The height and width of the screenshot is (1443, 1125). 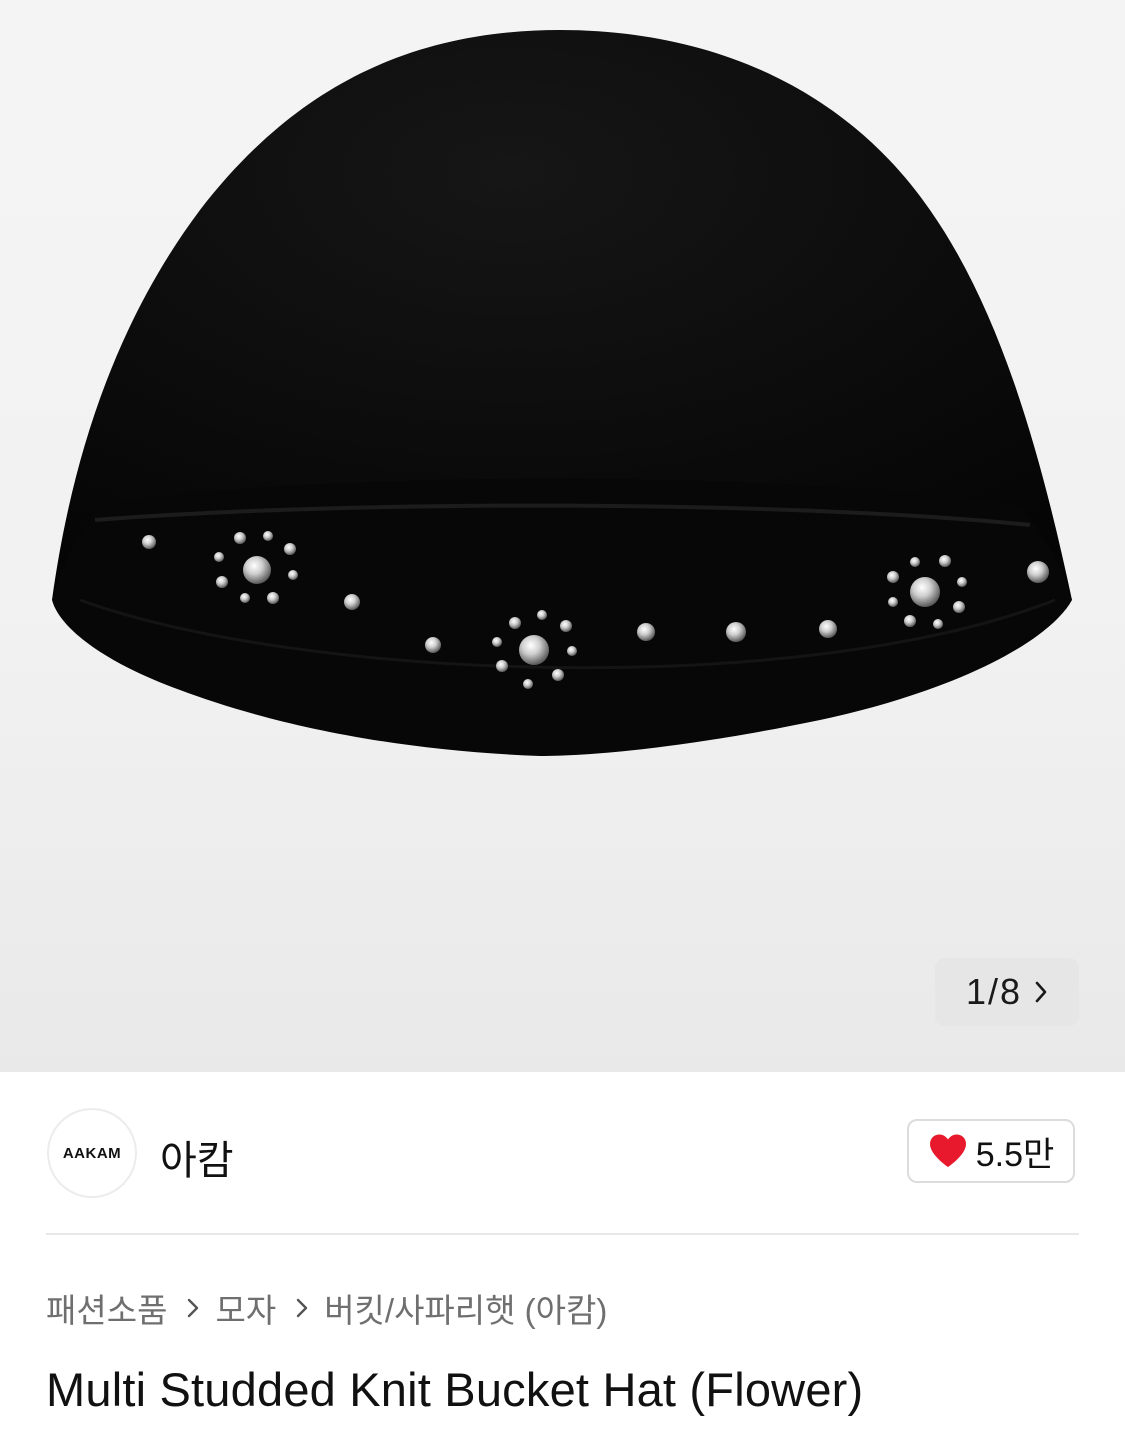 What do you see at coordinates (1010, 991) in the screenshot?
I see `image-counter-total: 8` at bounding box center [1010, 991].